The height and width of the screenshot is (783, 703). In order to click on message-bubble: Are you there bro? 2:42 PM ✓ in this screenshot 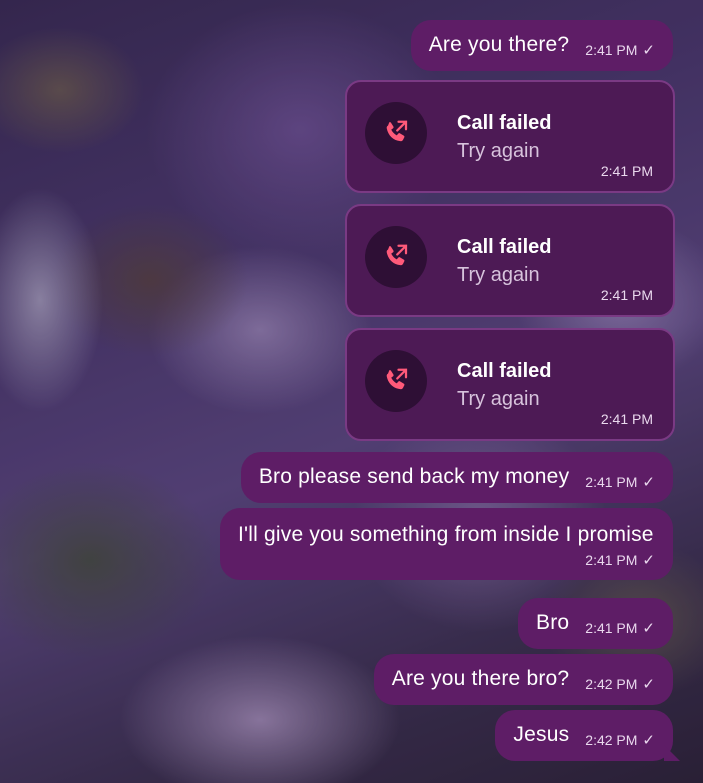, I will do `click(523, 679)`.